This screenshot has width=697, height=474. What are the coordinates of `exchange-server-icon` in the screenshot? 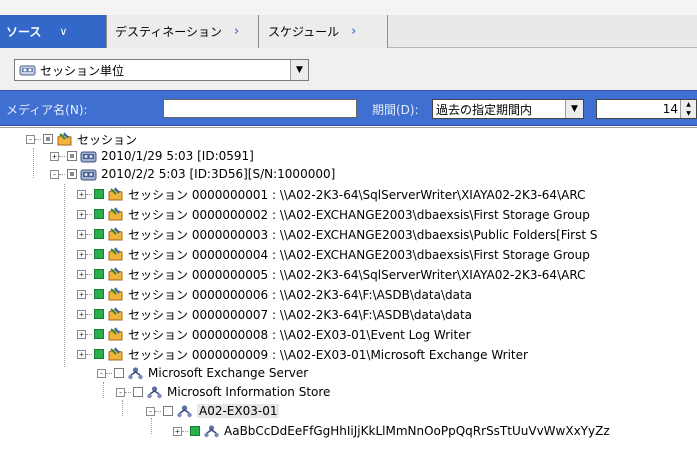 It's located at (135, 372).